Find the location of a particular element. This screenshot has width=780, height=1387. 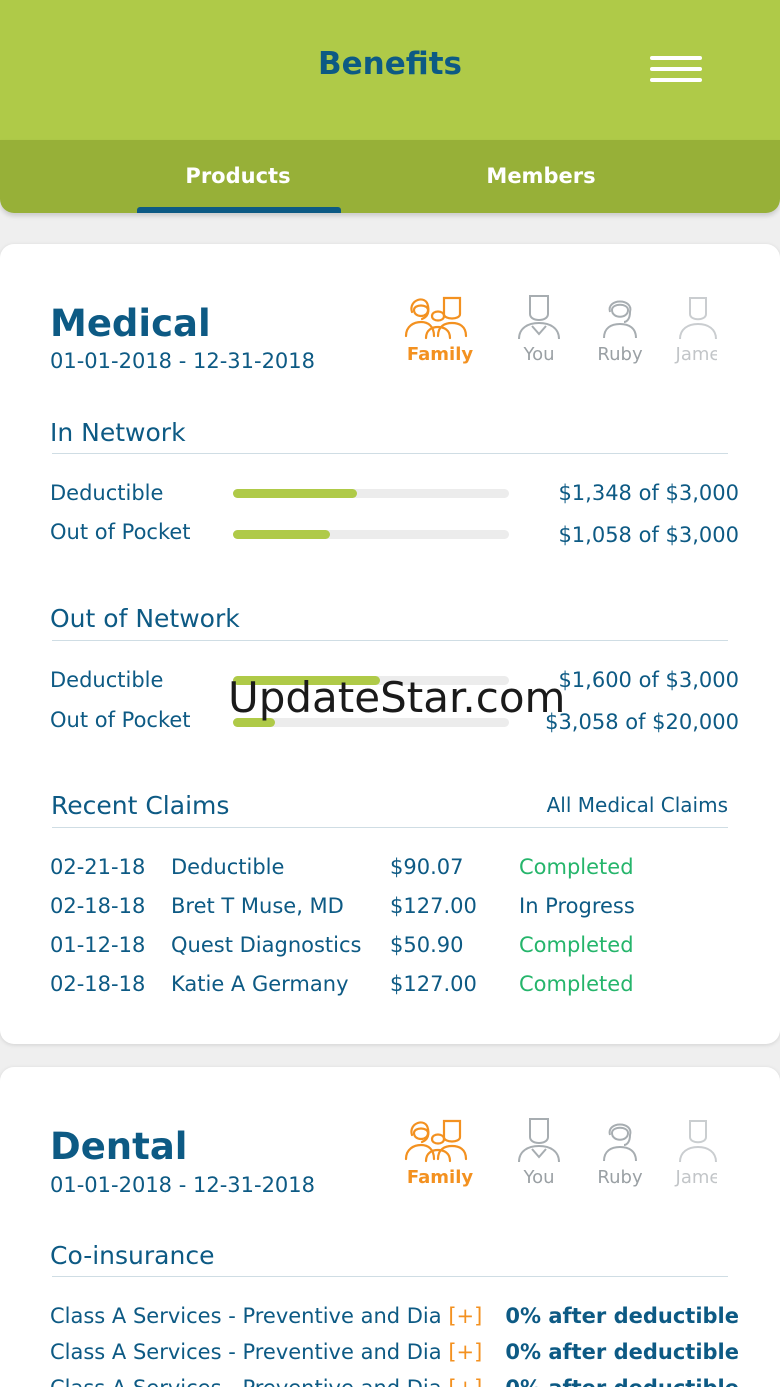

active-tab-indicator is located at coordinates (239, 210).